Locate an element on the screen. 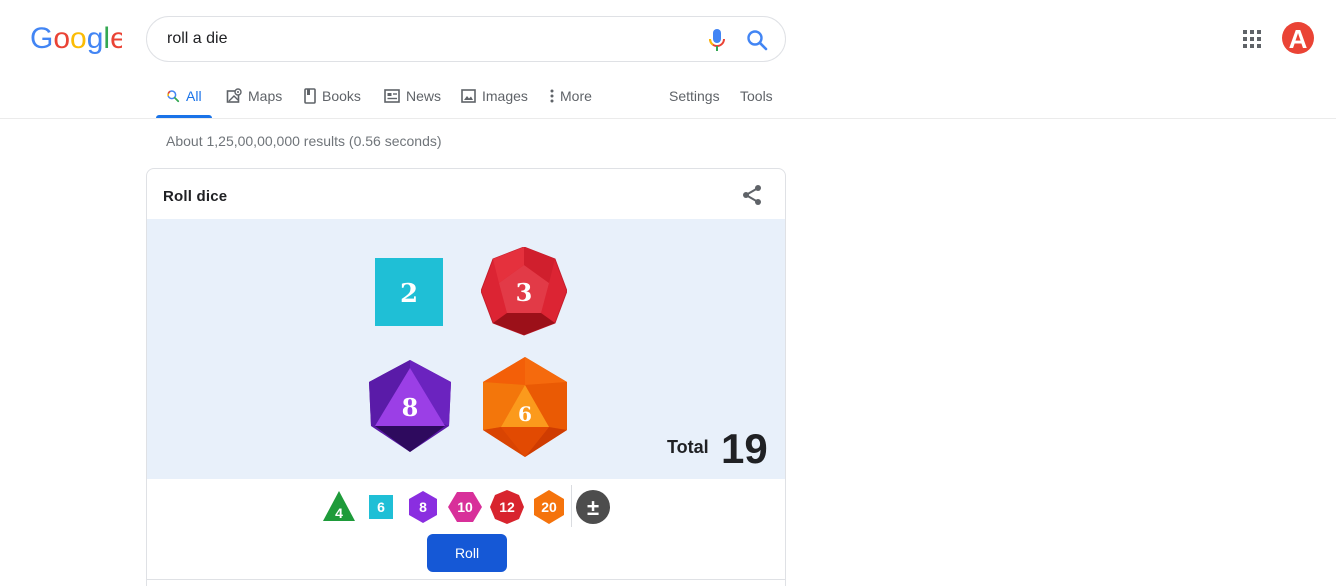 This screenshot has height=586, width=1336. settings-link: Settings is located at coordinates (694, 96).